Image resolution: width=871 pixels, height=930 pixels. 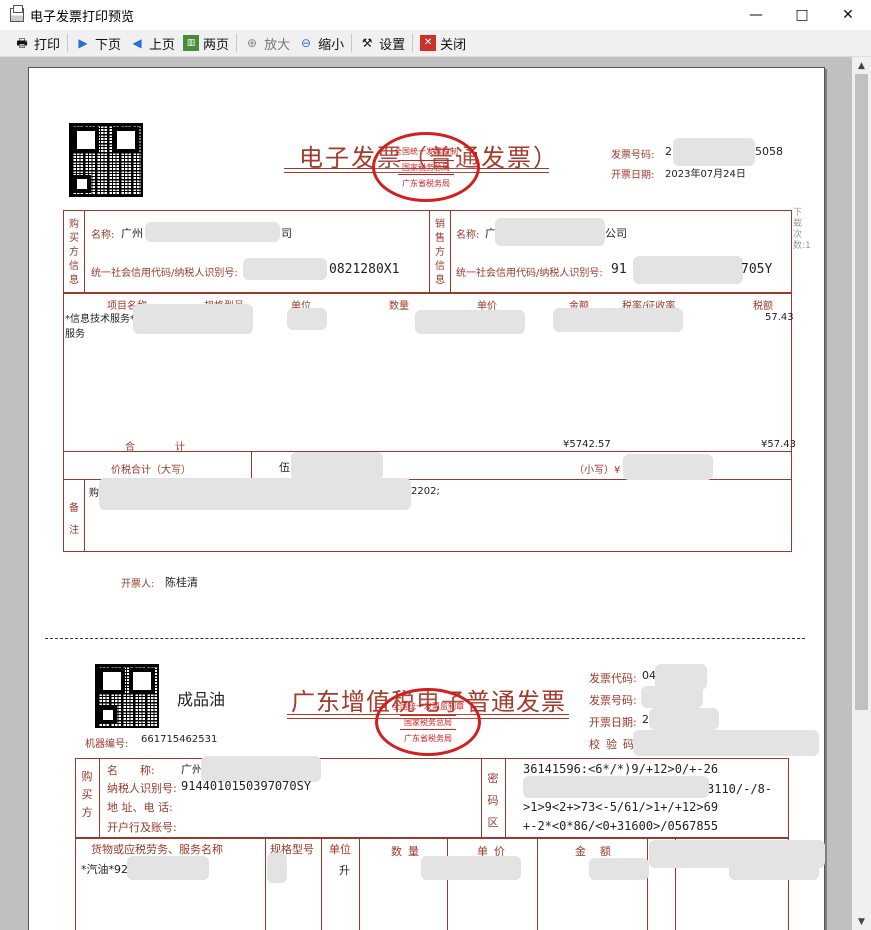 What do you see at coordinates (107, 744) in the screenshot?
I see `machine-no-label: 机器编号:` at bounding box center [107, 744].